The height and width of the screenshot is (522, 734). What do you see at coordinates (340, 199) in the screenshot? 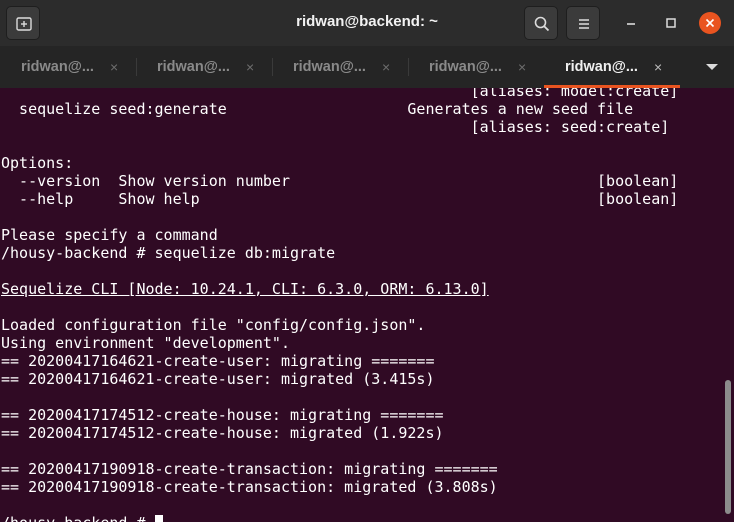
I see `terminal-line: --help Show help [boolean]` at bounding box center [340, 199].